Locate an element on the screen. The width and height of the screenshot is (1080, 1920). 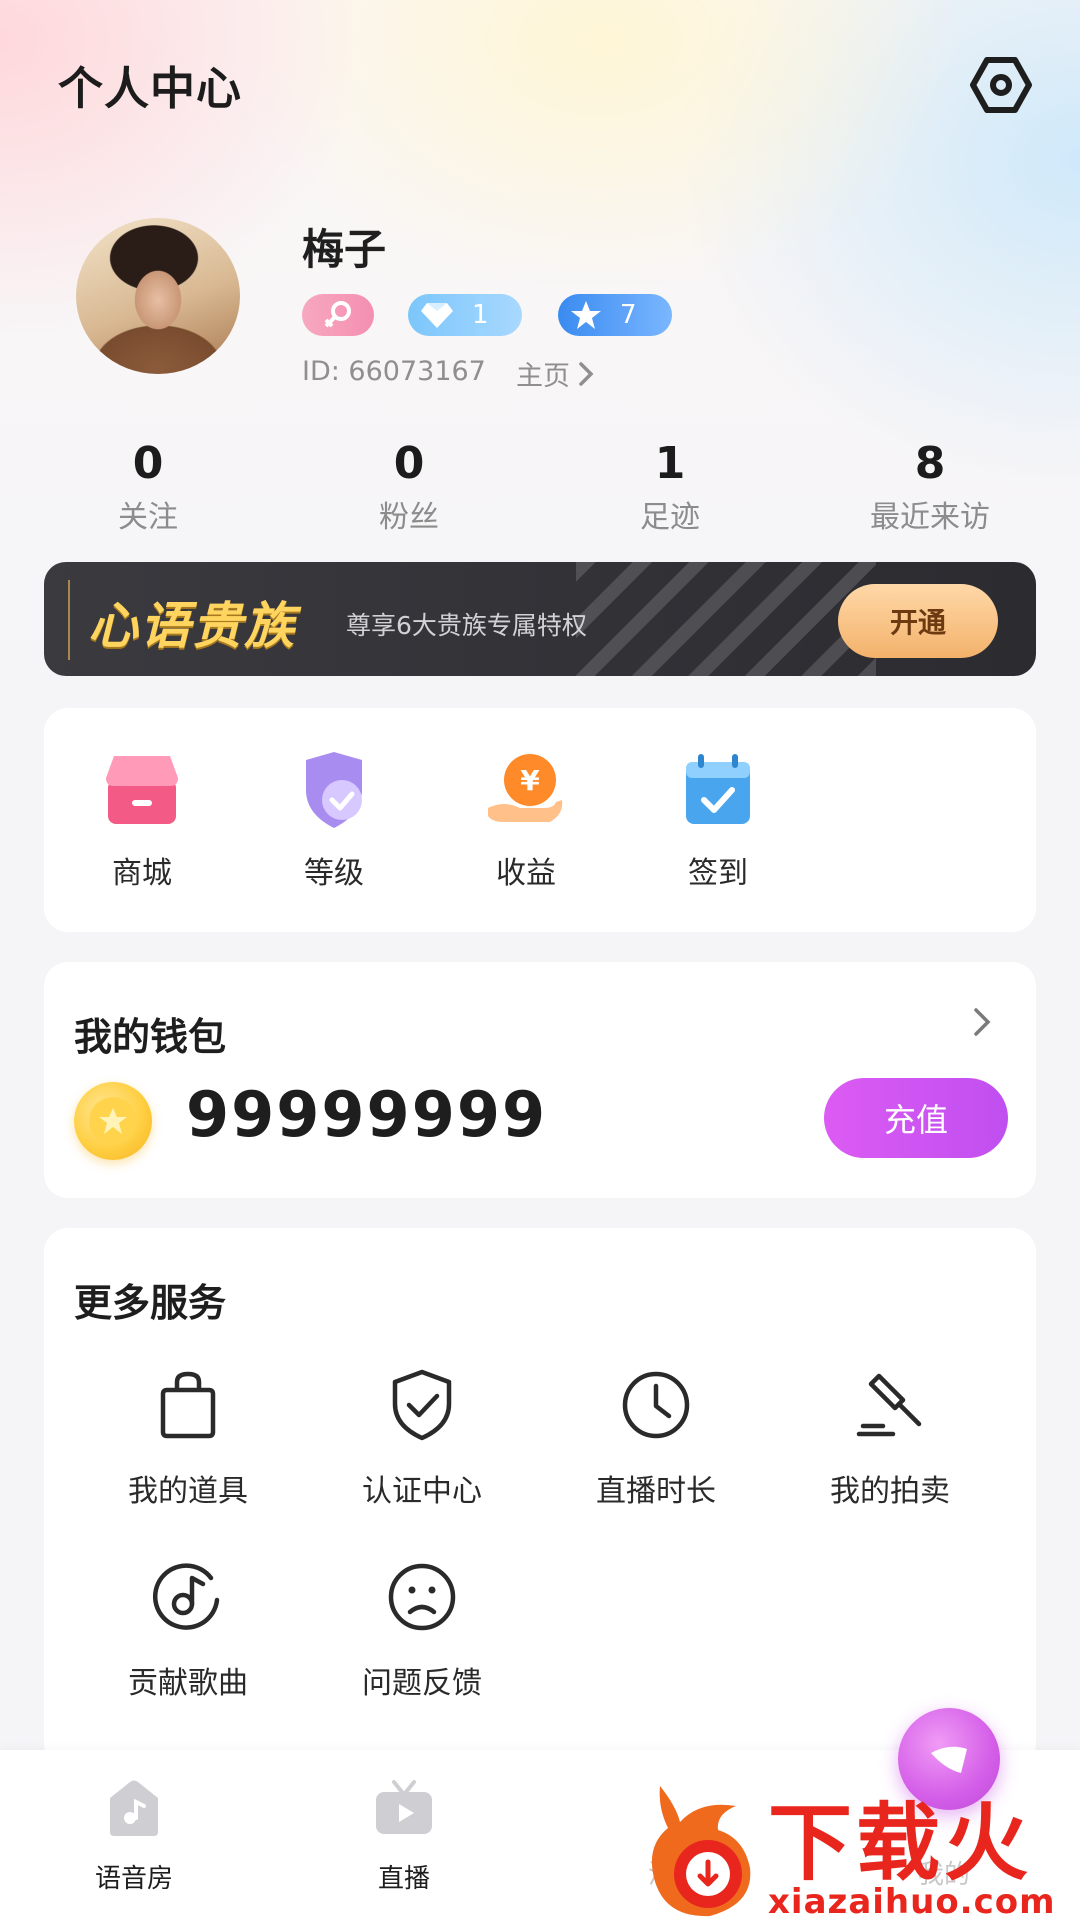
coin-icon is located at coordinates (113, 1121).